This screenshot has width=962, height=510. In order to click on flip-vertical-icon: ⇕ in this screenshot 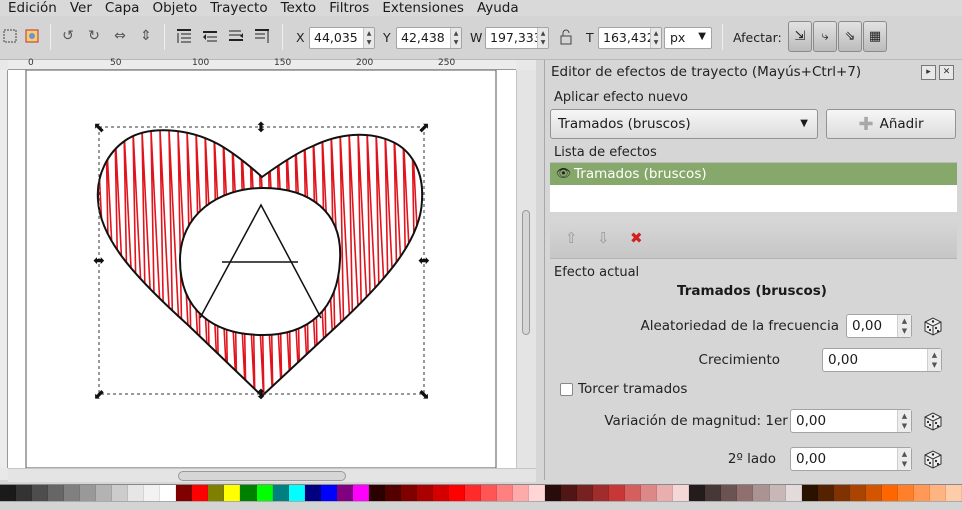, I will do `click(146, 36)`.